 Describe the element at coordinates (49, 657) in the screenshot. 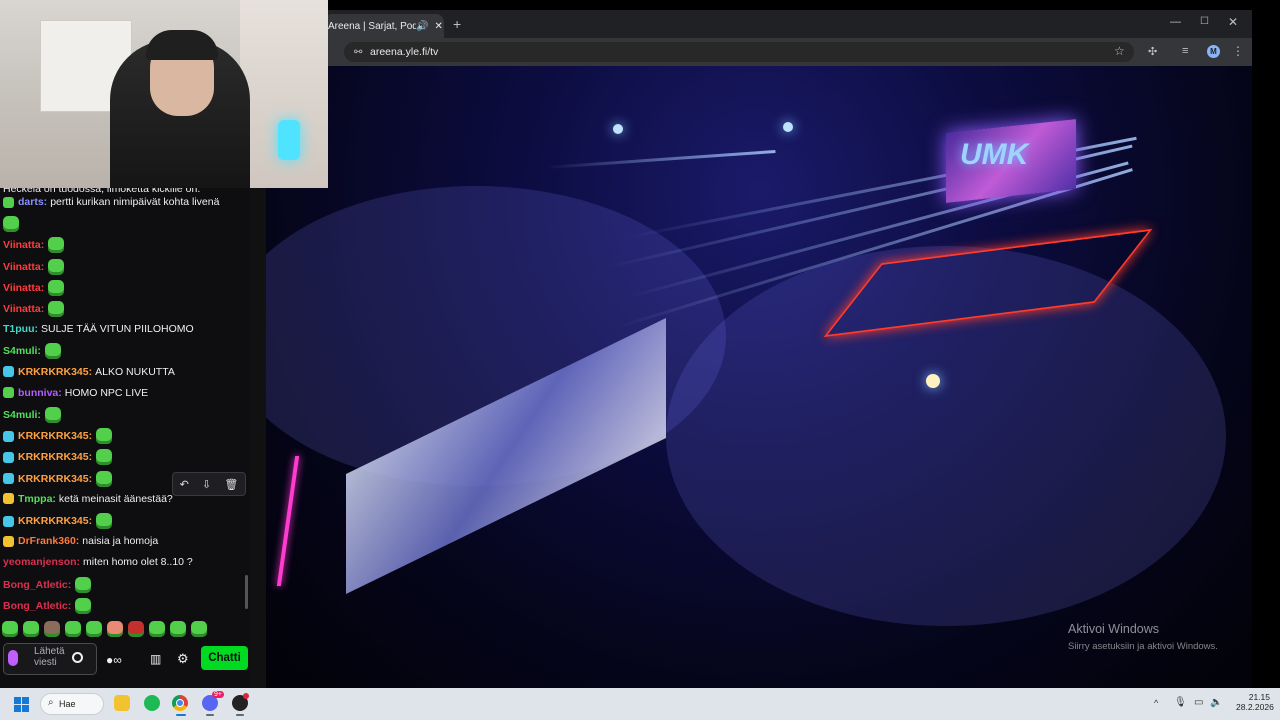

I see `chat-input-placeholder: Lähetä viesti` at that location.